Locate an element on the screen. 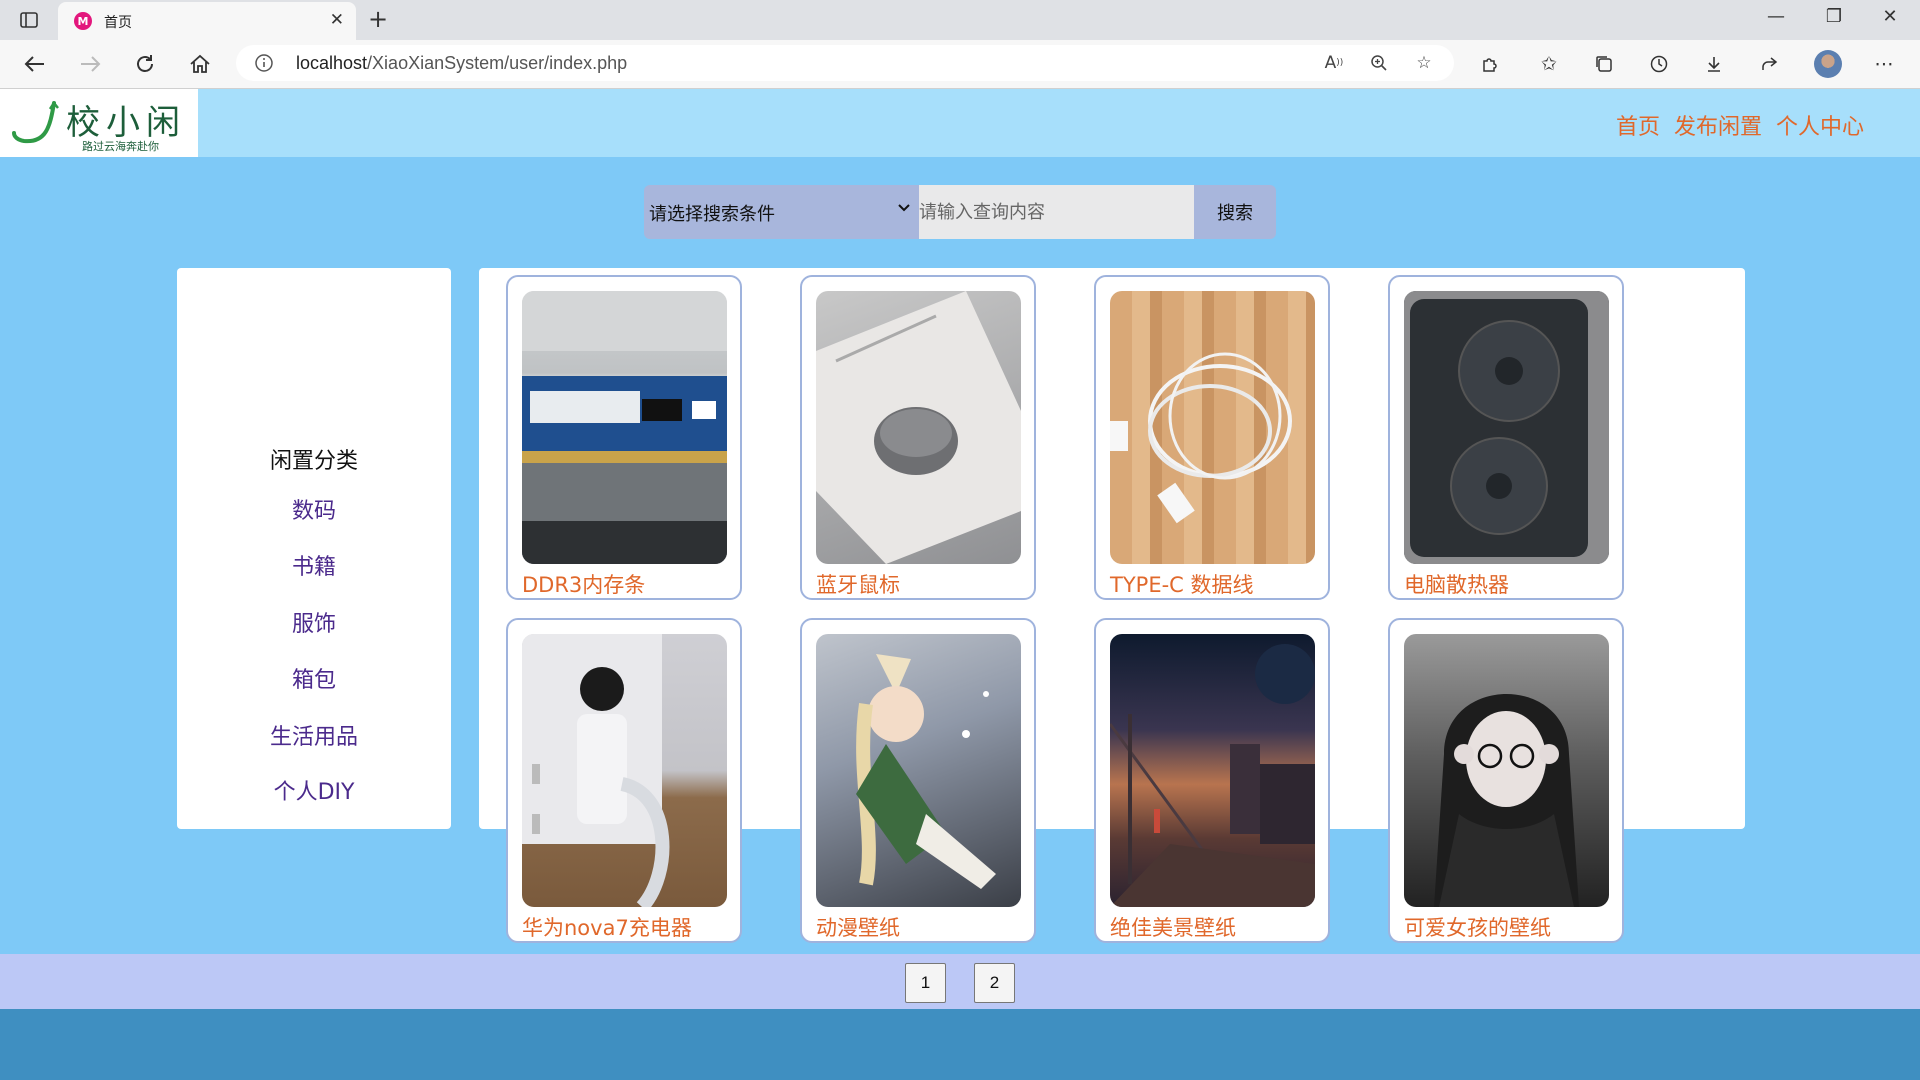  read-aloud-icon: A)) is located at coordinates (1334, 63).